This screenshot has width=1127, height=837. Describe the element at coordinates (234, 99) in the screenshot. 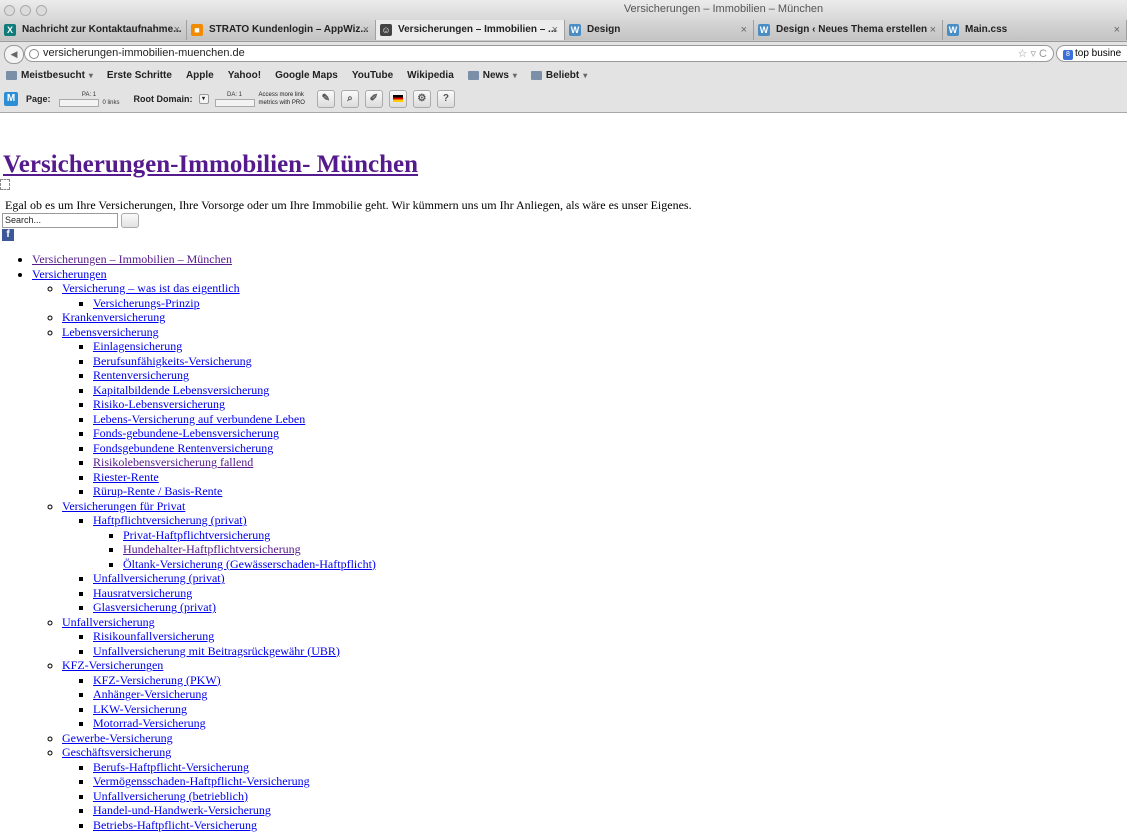

I see `domain-authority-metric: DA: 1` at that location.